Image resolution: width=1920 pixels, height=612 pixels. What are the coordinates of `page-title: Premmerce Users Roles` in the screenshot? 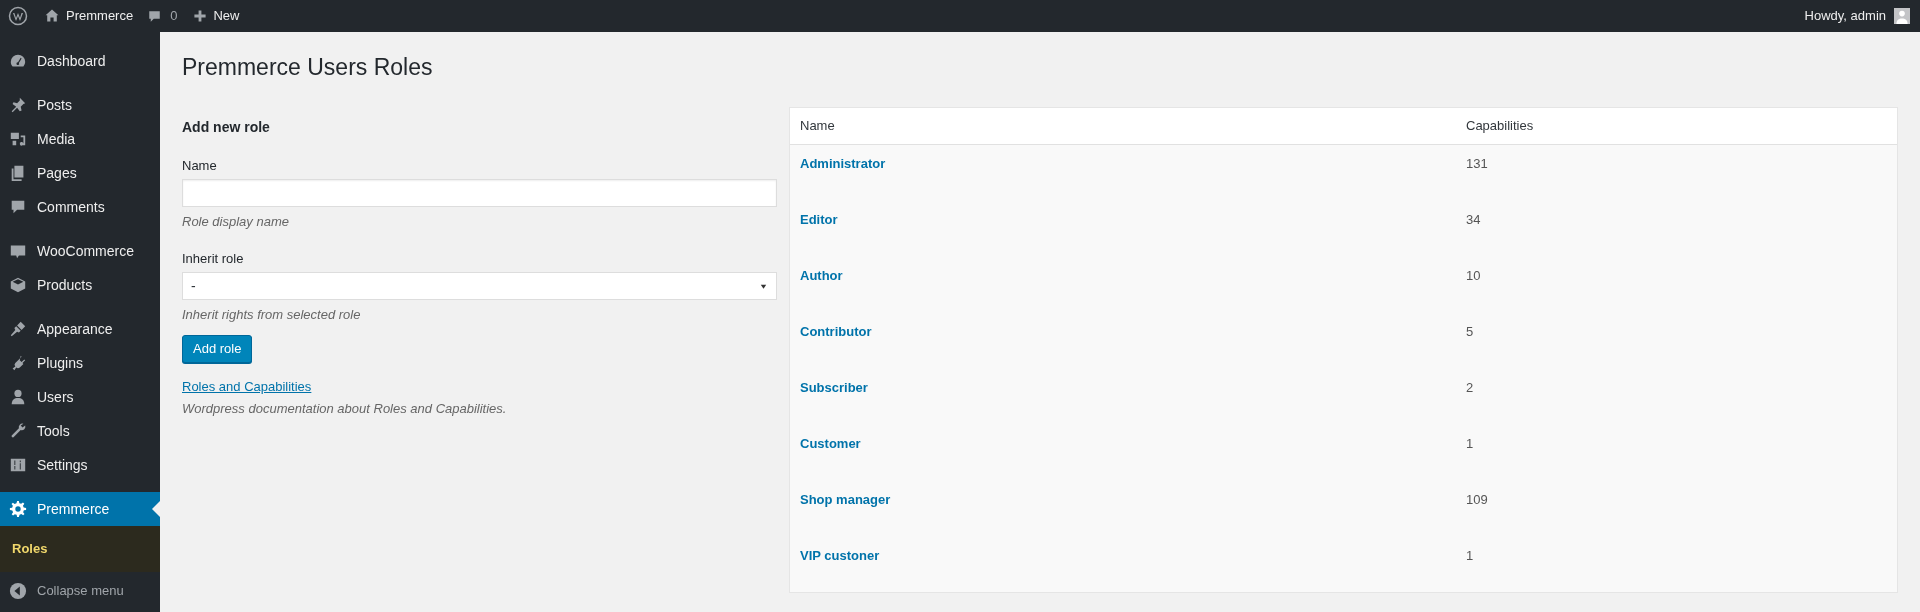 It's located at (308, 67).